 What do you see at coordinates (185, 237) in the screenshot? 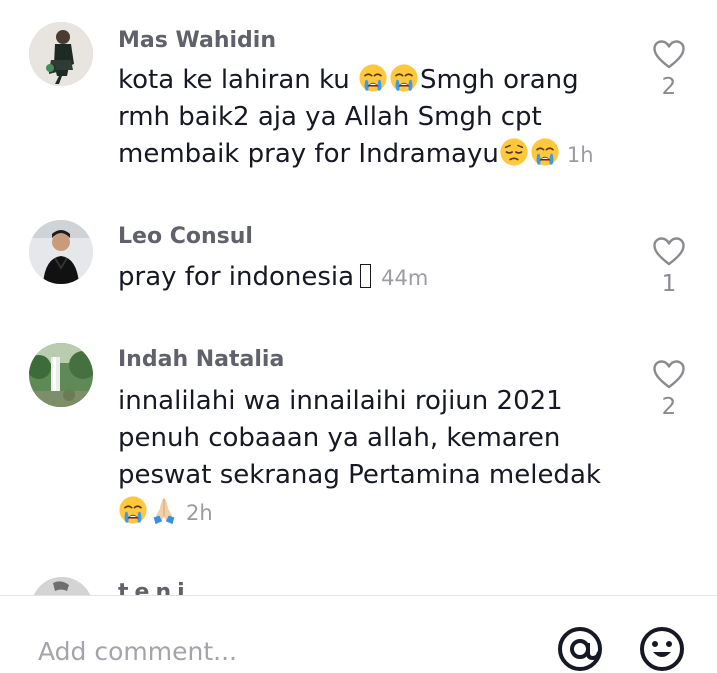
I see `comment-username: Leo Consul` at bounding box center [185, 237].